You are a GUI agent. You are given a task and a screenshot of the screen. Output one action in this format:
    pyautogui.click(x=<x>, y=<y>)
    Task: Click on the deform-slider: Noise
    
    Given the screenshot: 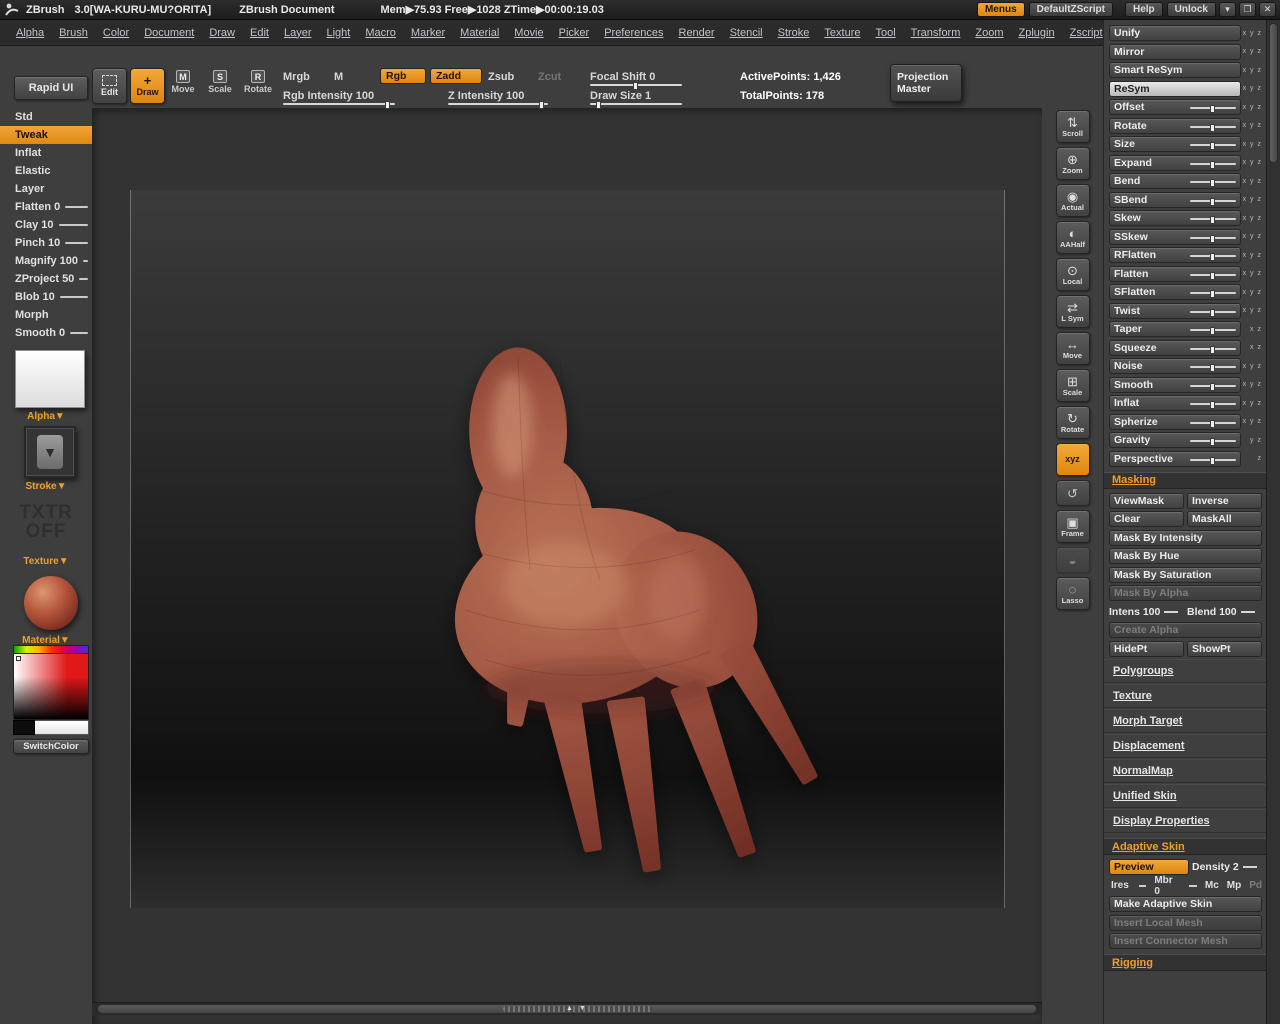 What is the action you would take?
    pyautogui.click(x=1175, y=366)
    